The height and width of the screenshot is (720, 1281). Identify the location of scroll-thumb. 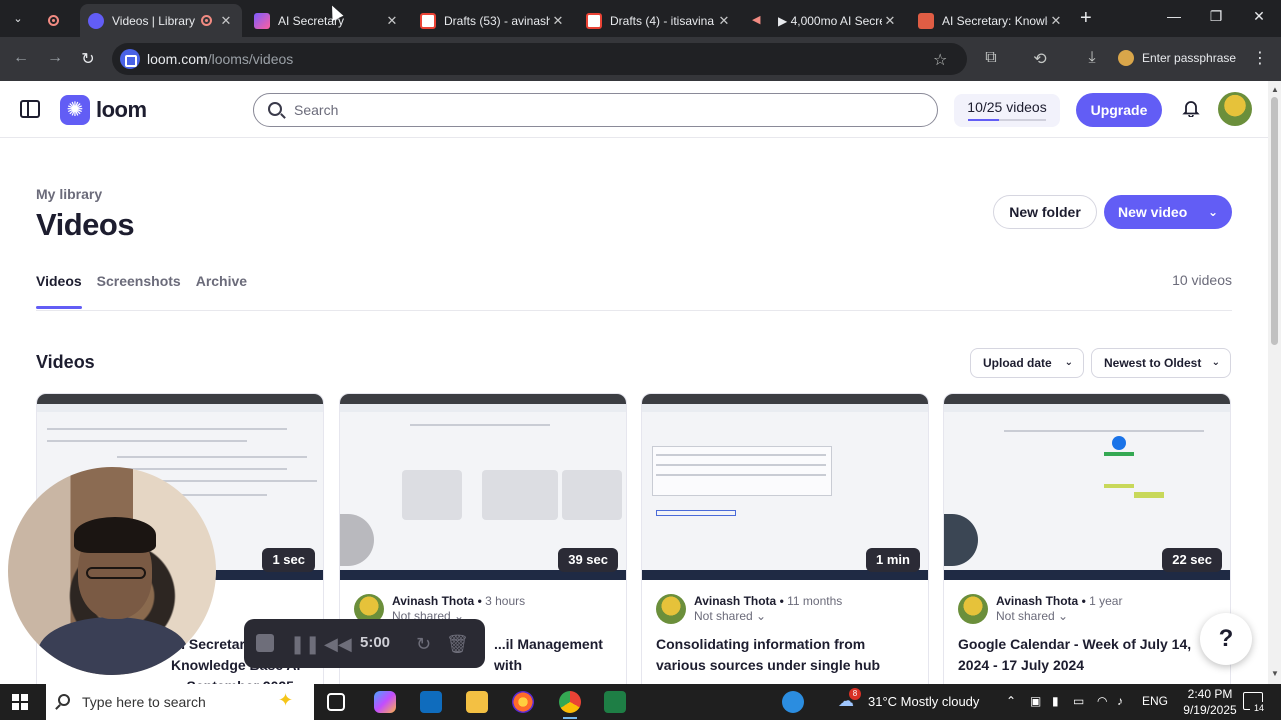
(1274, 221).